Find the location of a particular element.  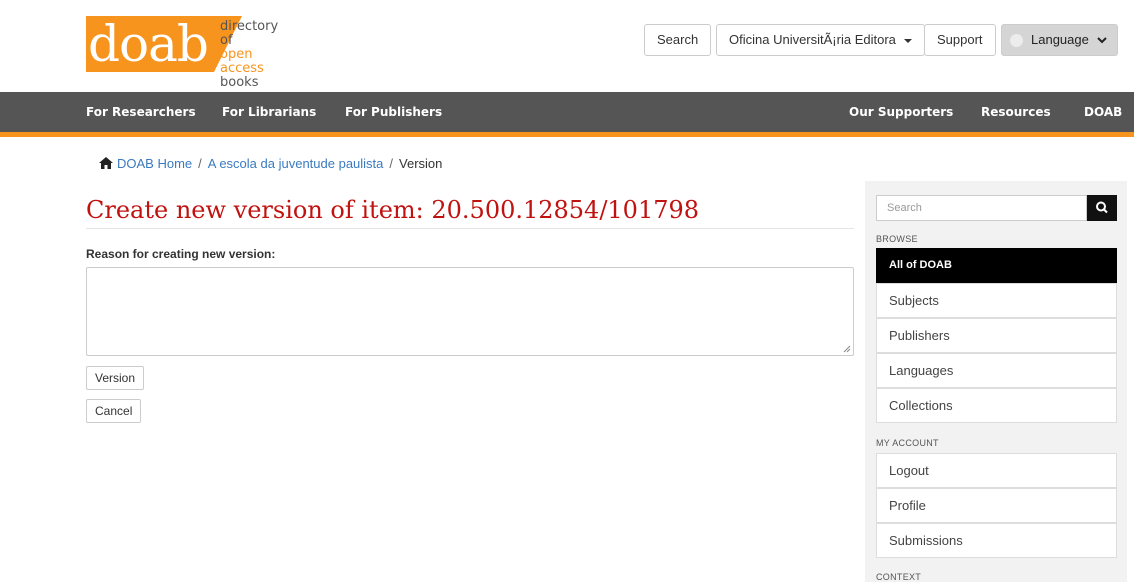

logo-tagline: directory of open access books is located at coordinates (253, 55).